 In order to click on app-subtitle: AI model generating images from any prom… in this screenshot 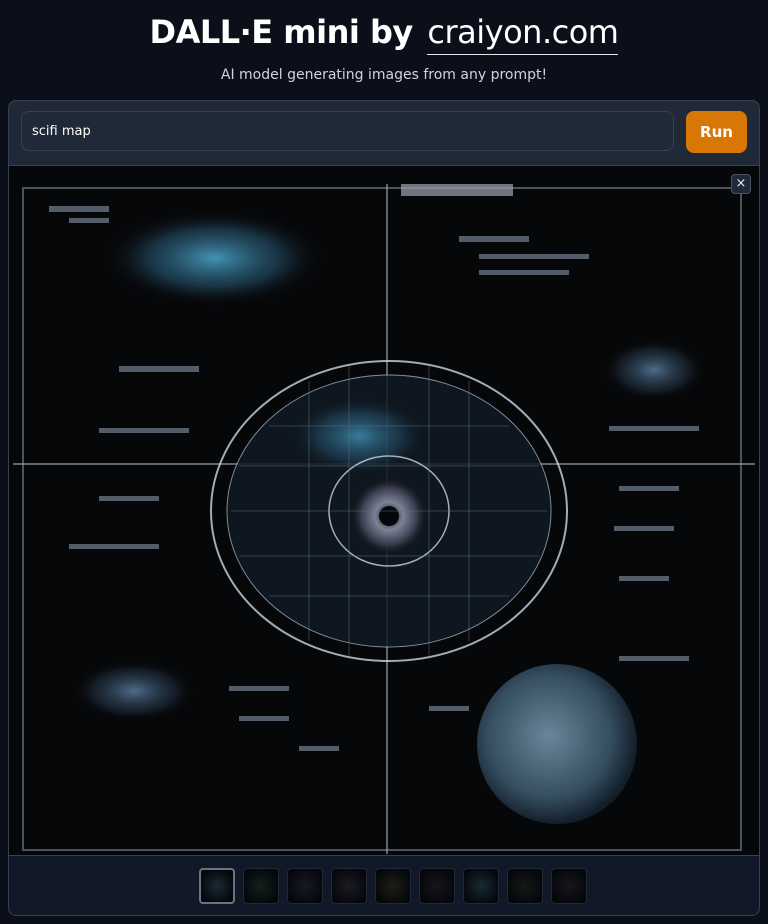, I will do `click(384, 75)`.